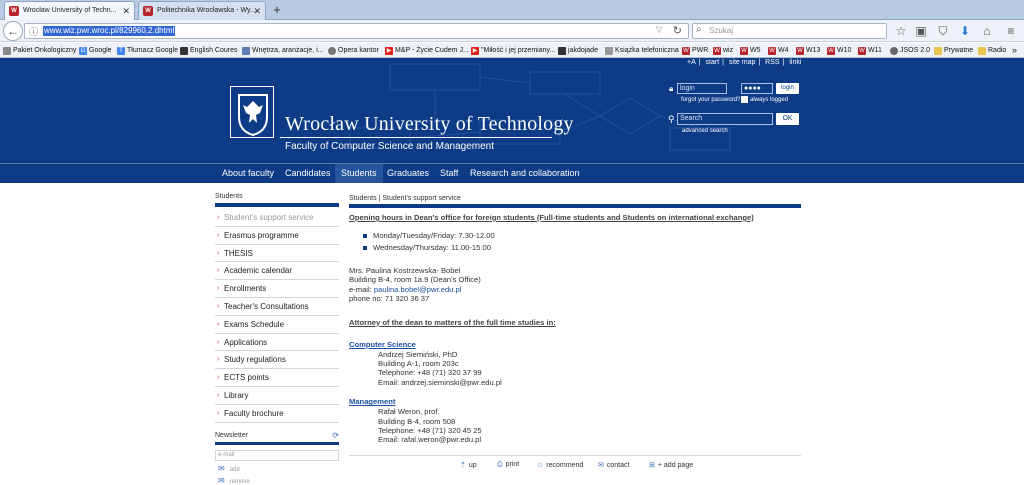 This screenshot has height=485, width=1024. I want to click on sidebar-item-enrollments: › Enrollments, so click(277, 289).